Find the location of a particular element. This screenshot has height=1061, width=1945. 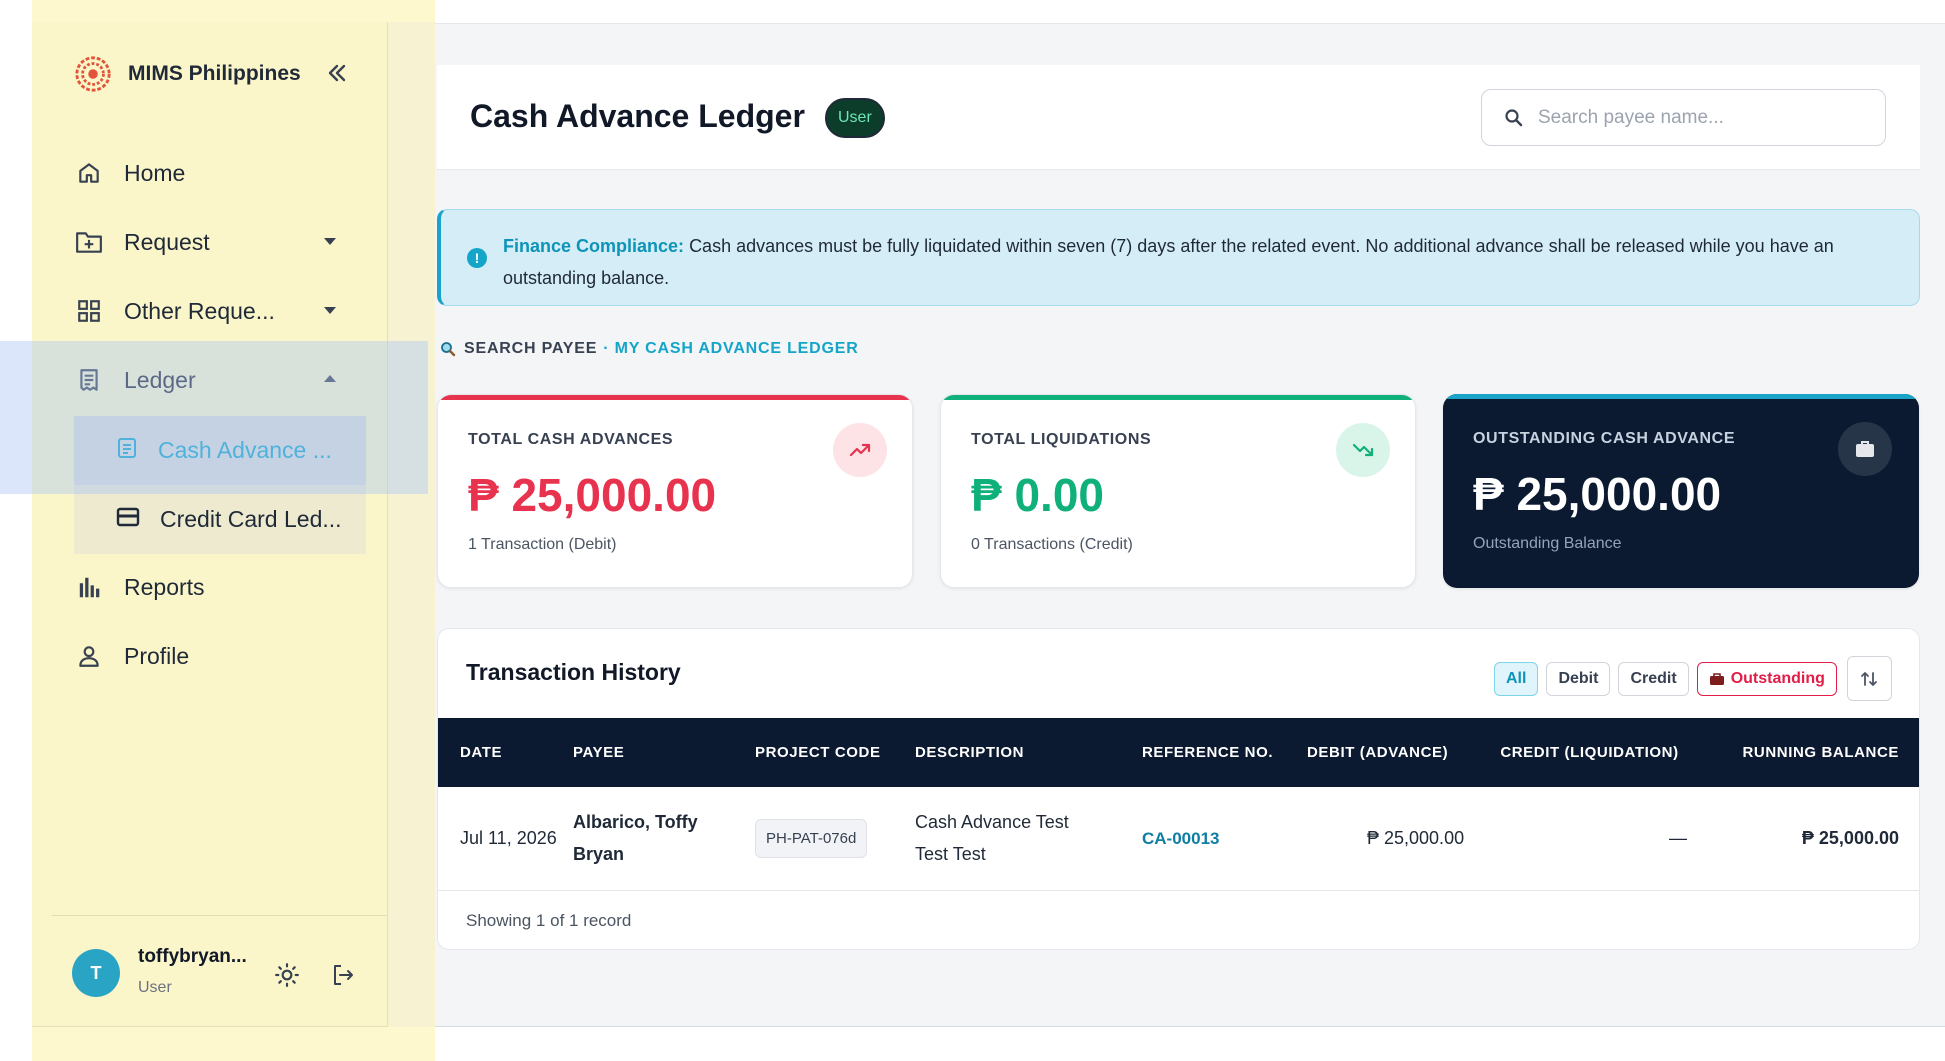

filter-debit-button: Debit is located at coordinates (1578, 678).